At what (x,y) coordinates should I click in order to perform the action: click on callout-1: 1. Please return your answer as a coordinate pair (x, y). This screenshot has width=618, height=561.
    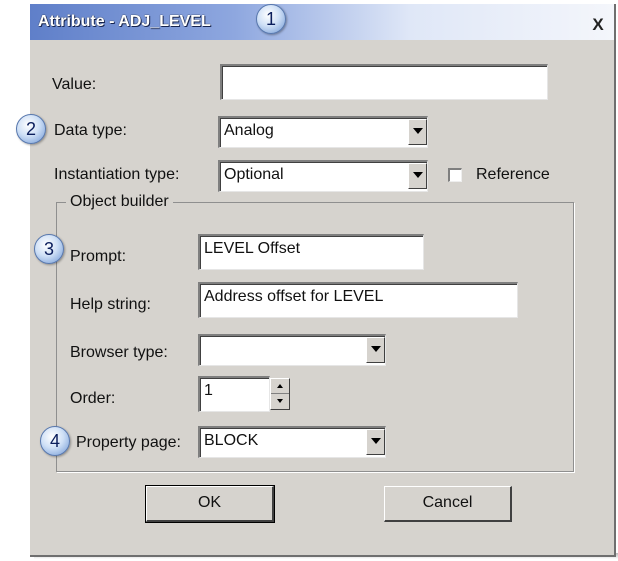
    Looking at the image, I should click on (271, 19).